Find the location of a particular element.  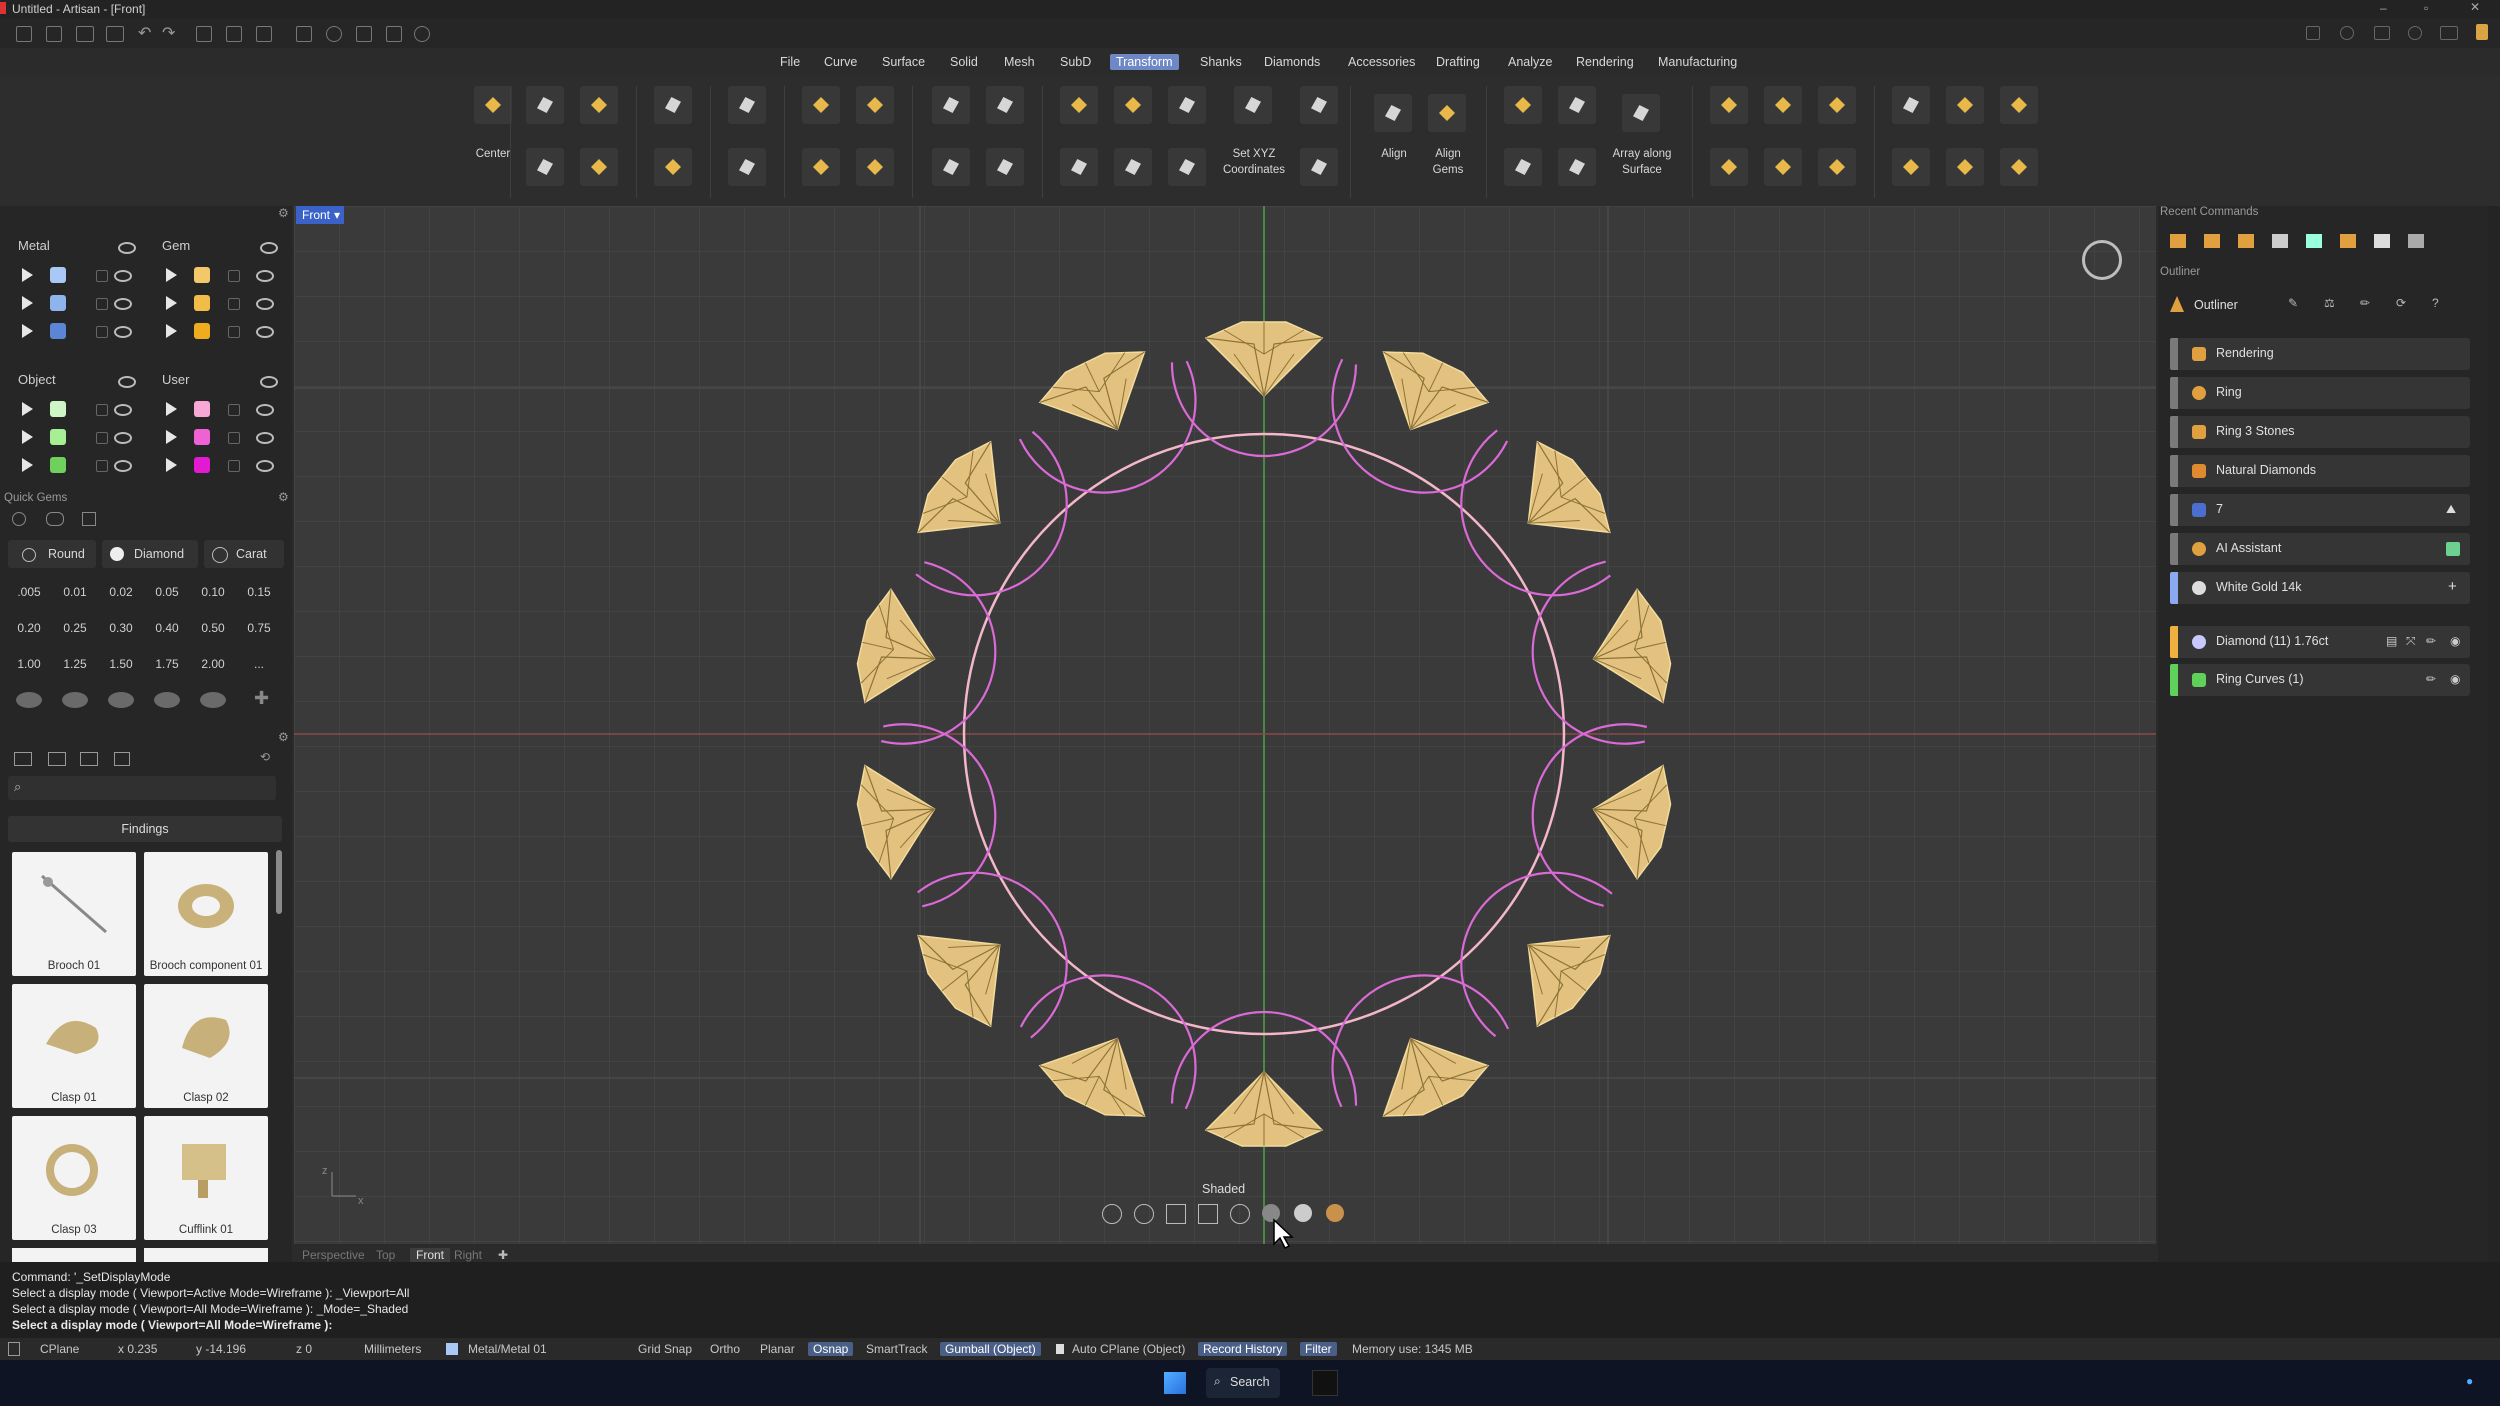

object-color-swatch is located at coordinates (58, 409).